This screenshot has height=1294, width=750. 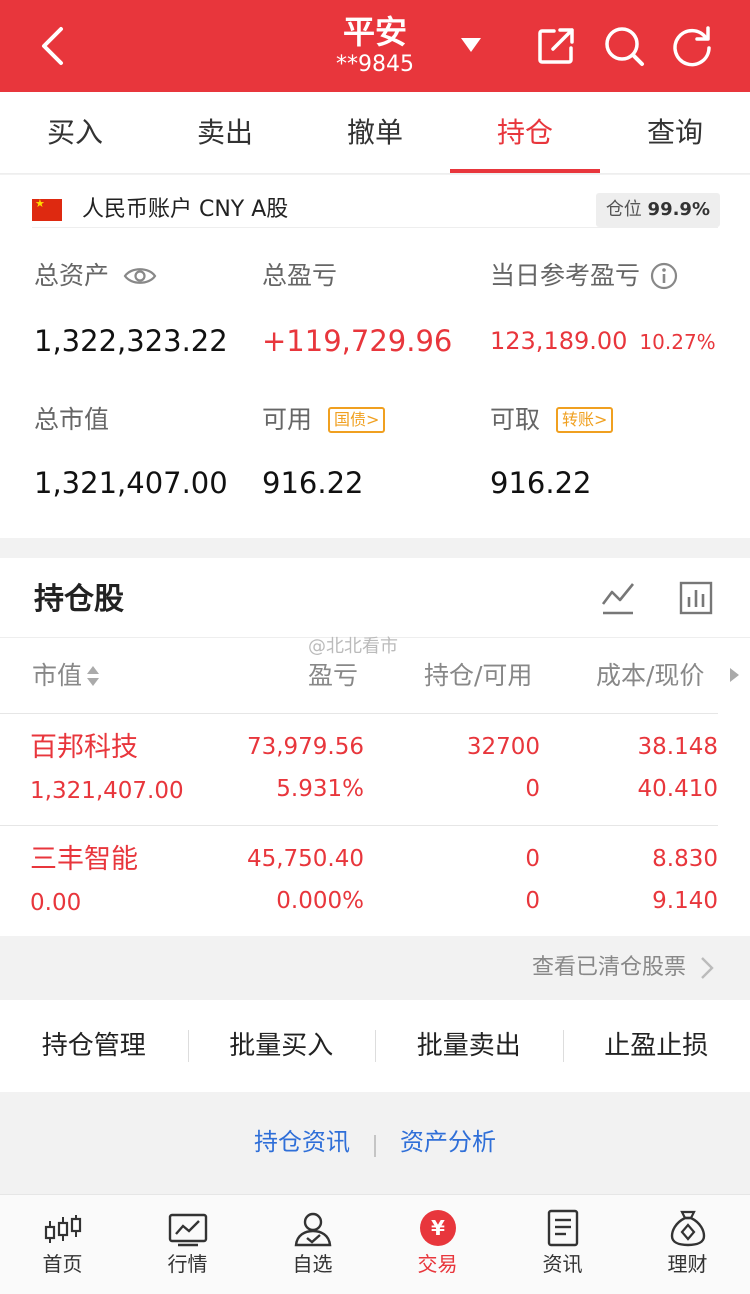 I want to click on stock-name: 百邦科技, so click(x=84, y=747).